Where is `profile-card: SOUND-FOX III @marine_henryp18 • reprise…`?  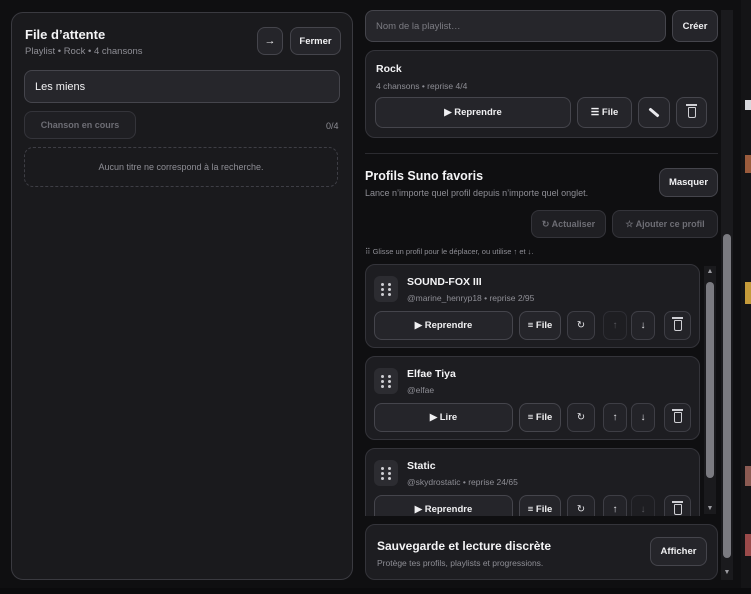
profile-card: SOUND-FOX III @marine_henryp18 • reprise… is located at coordinates (532, 306).